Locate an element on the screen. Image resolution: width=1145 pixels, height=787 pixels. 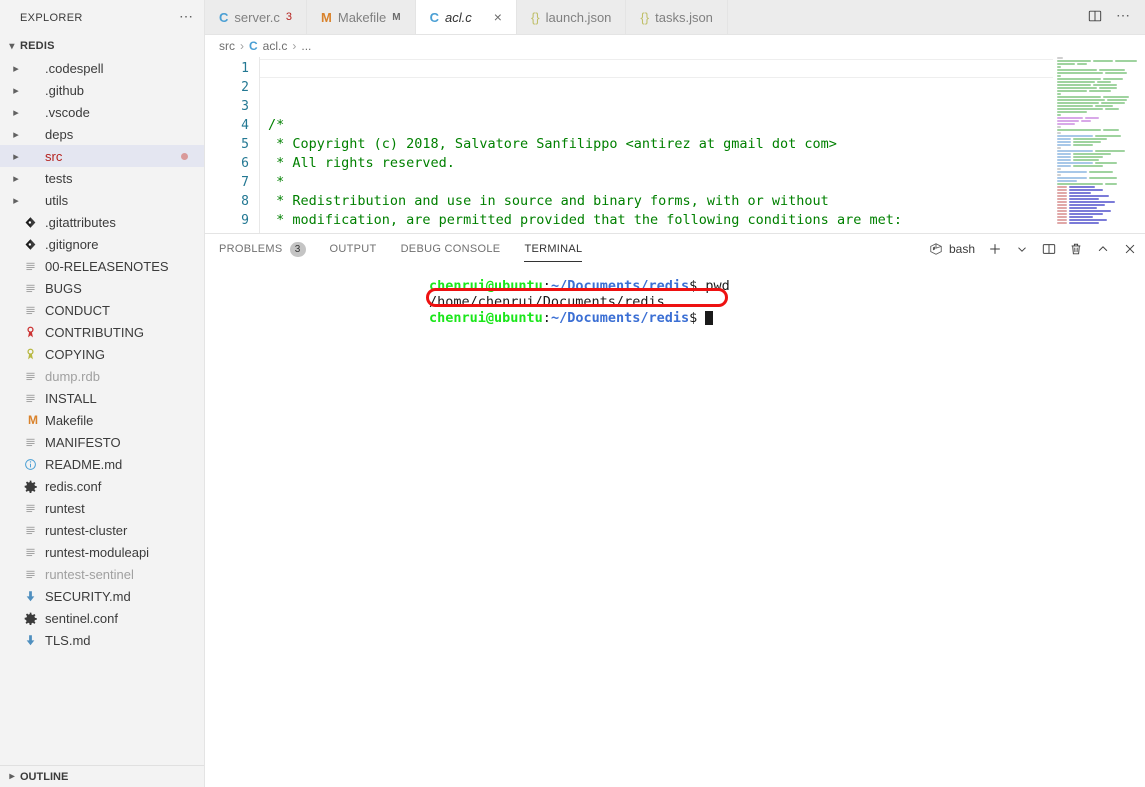
line-number-gutter: 1 2 3 4 5 6 7 8 9 is located at coordinates (232, 145).